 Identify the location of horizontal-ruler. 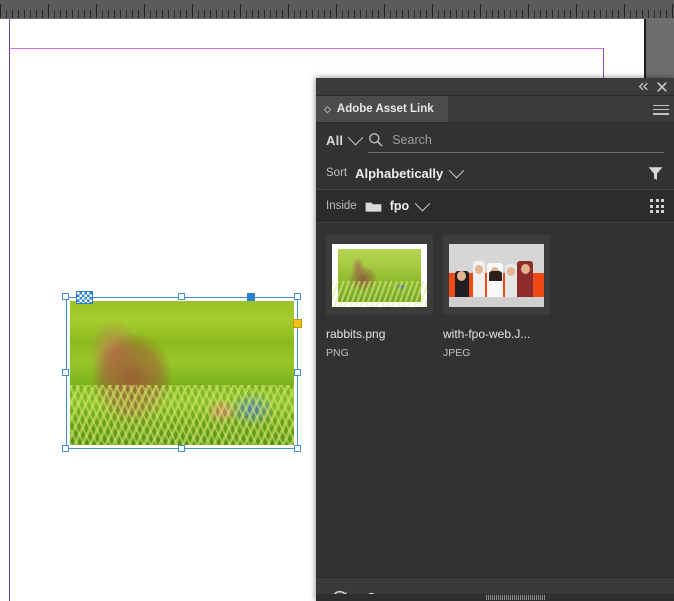
(337, 9).